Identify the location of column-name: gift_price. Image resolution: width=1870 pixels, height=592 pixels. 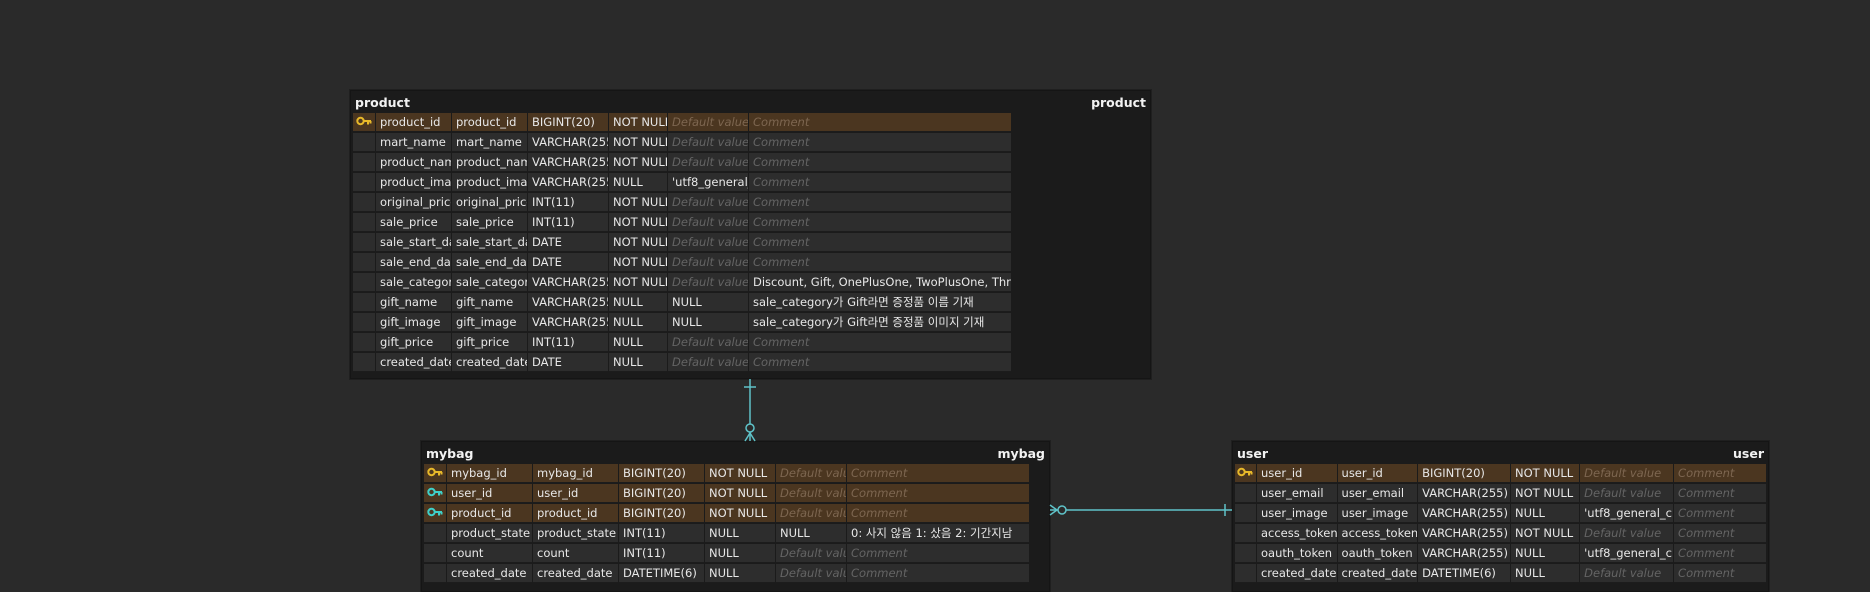
(413, 342).